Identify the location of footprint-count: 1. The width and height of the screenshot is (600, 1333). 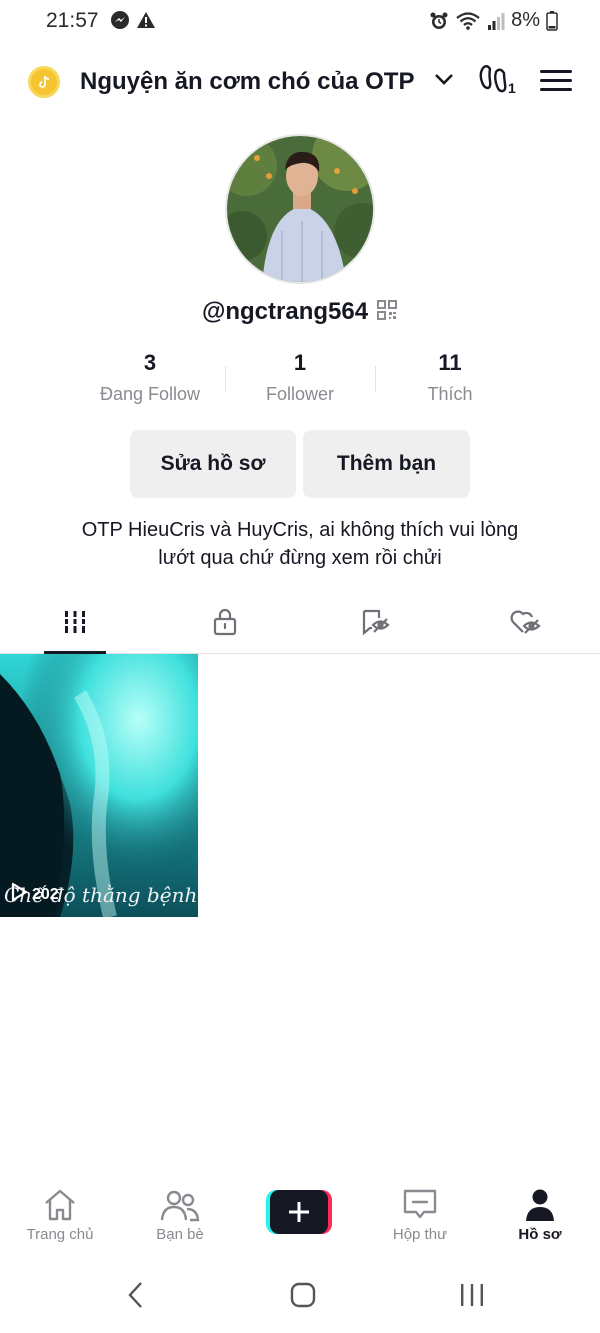
(512, 88).